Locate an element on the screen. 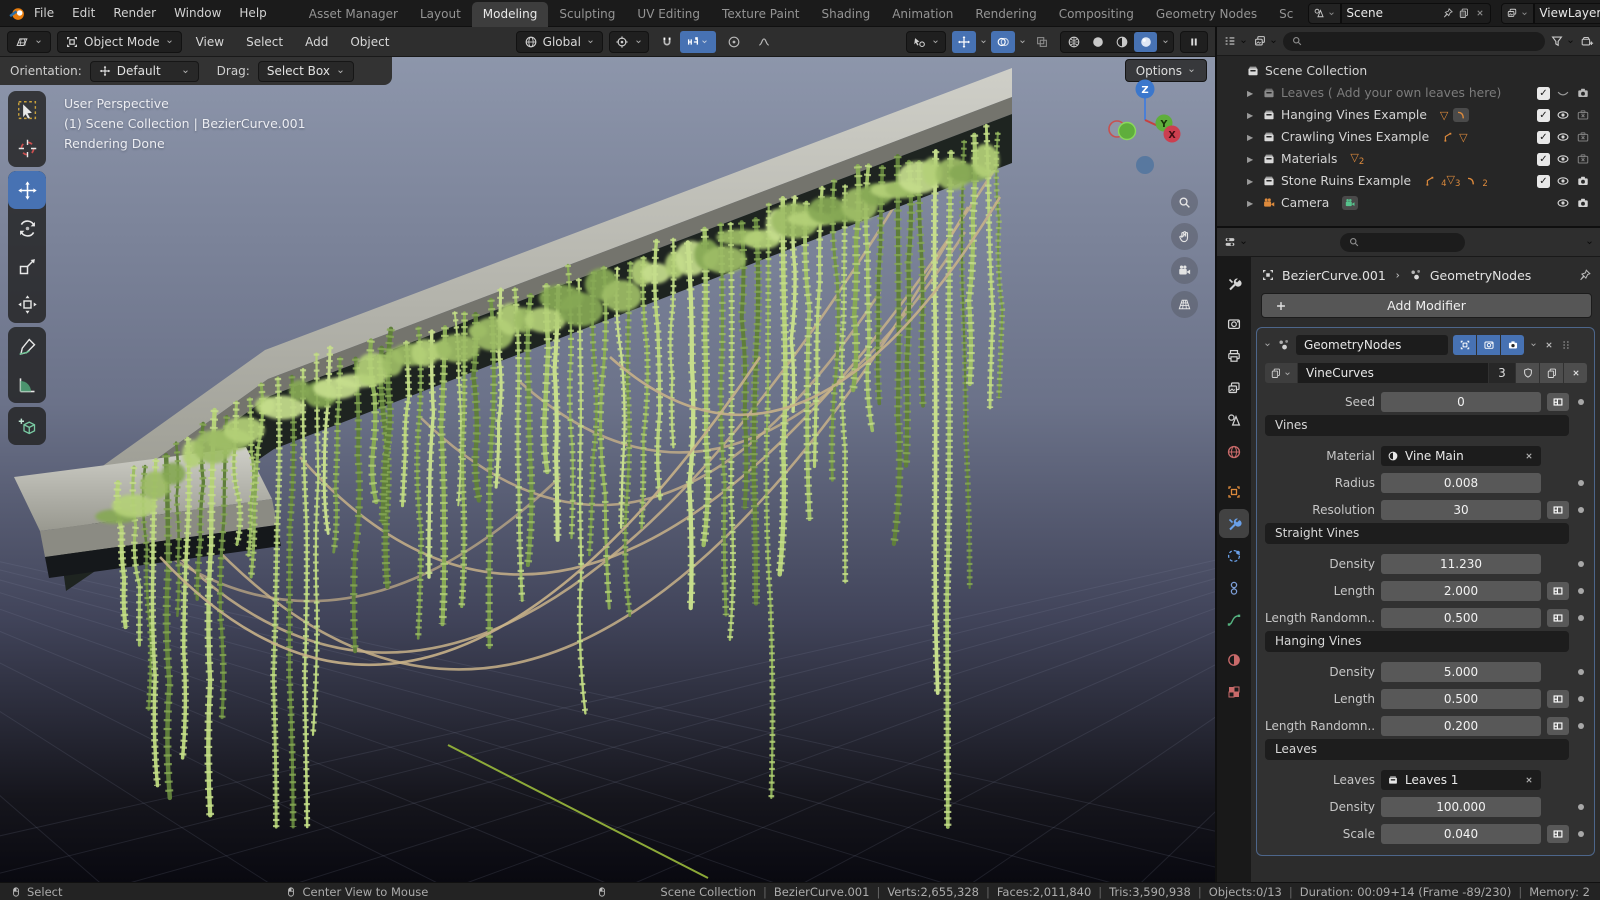  menu-help: Help is located at coordinates (252, 13).